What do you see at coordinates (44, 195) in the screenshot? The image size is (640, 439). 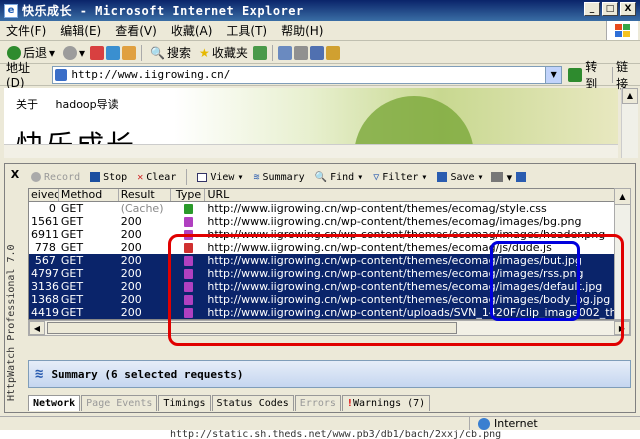 I see `column-received: eived` at bounding box center [44, 195].